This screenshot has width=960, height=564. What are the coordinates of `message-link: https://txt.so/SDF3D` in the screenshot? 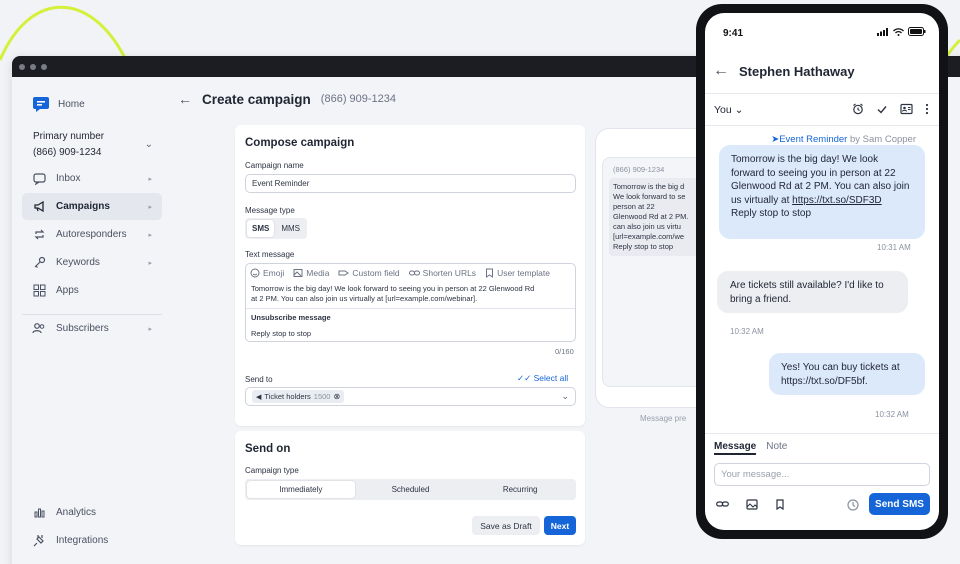 It's located at (836, 200).